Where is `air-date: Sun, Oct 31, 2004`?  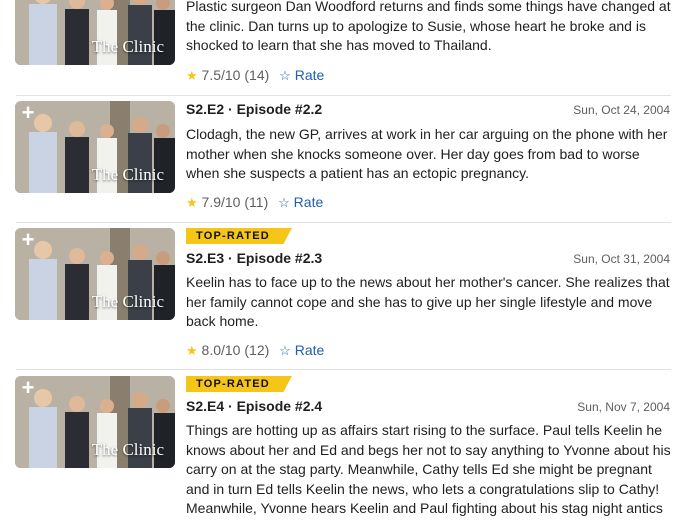
air-date: Sun, Oct 31, 2004 is located at coordinates (621, 259).